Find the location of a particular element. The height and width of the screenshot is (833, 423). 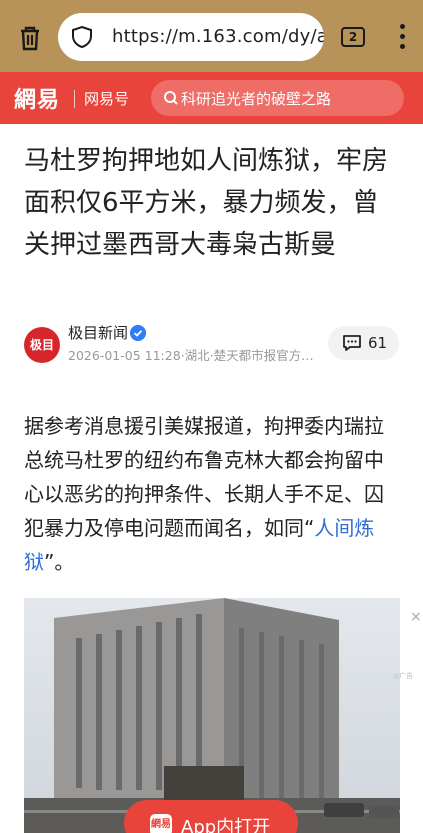

search-icon is located at coordinates (171, 98).